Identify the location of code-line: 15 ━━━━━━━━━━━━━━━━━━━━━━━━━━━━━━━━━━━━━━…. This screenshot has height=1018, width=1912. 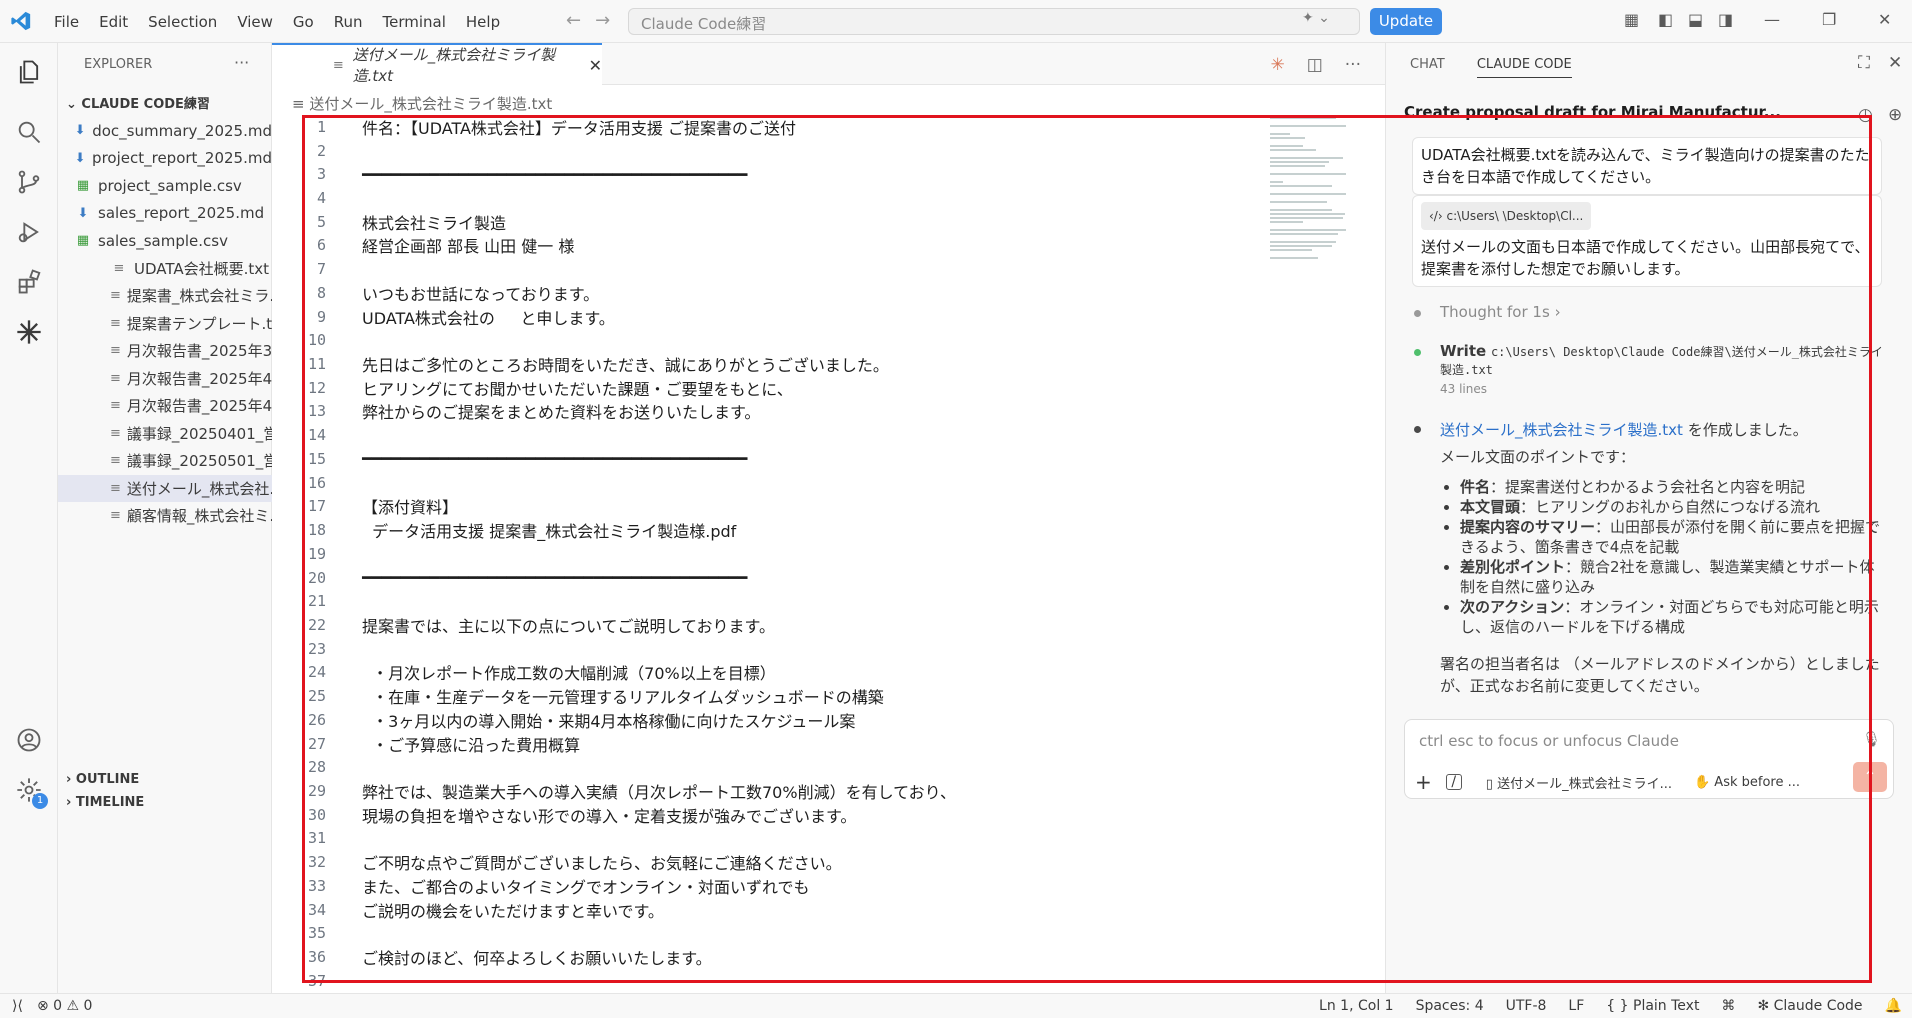
(828, 459).